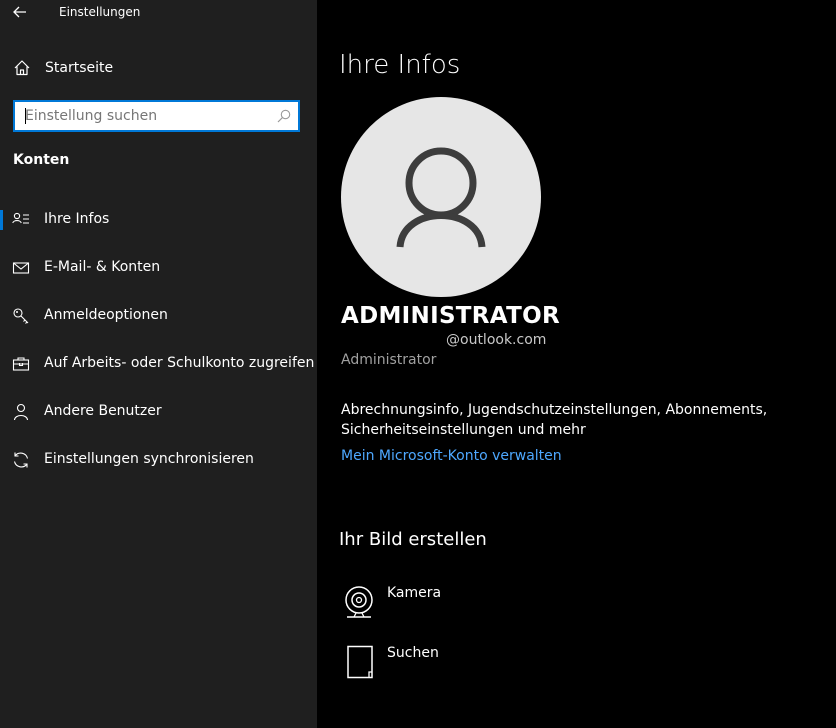 The image size is (836, 728). Describe the element at coordinates (142, 116) in the screenshot. I see `search-input` at that location.